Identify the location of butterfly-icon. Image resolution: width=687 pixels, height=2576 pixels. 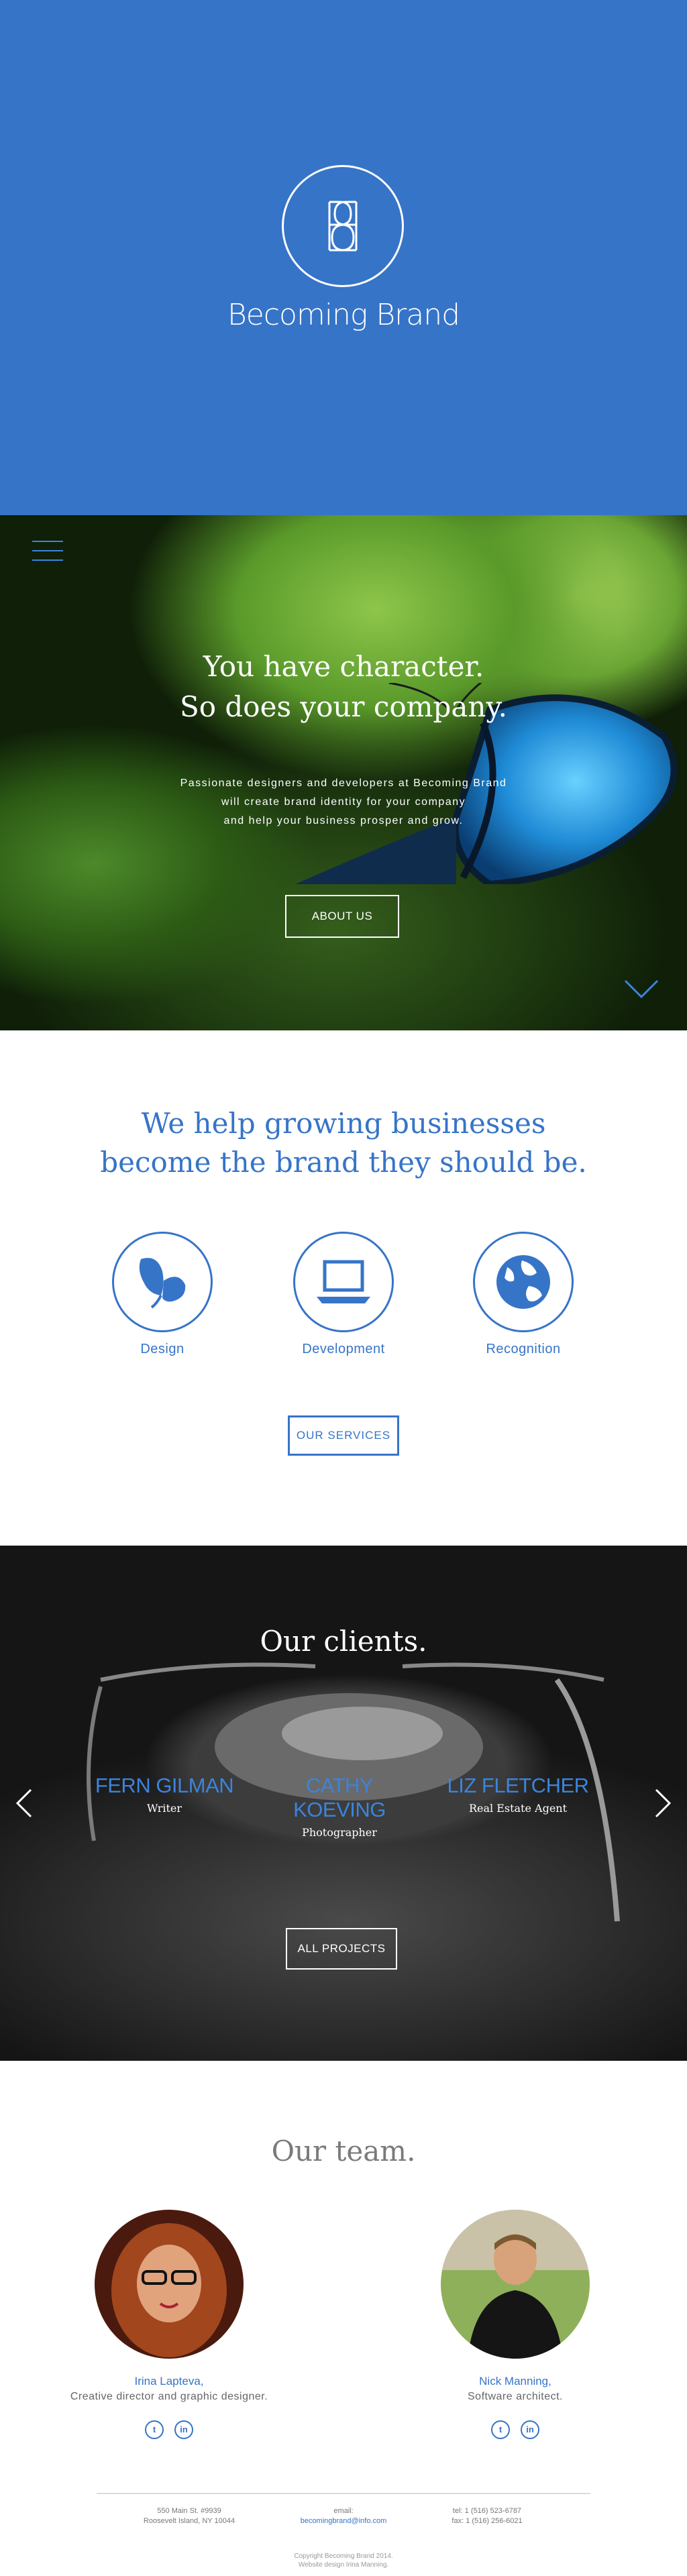
(162, 1282).